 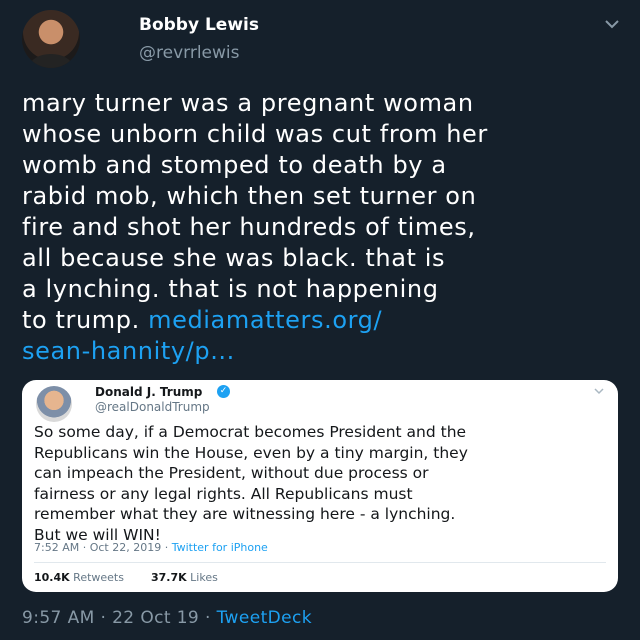 I want to click on quoted-author-handle: @realDonaldTrump, so click(x=152, y=407).